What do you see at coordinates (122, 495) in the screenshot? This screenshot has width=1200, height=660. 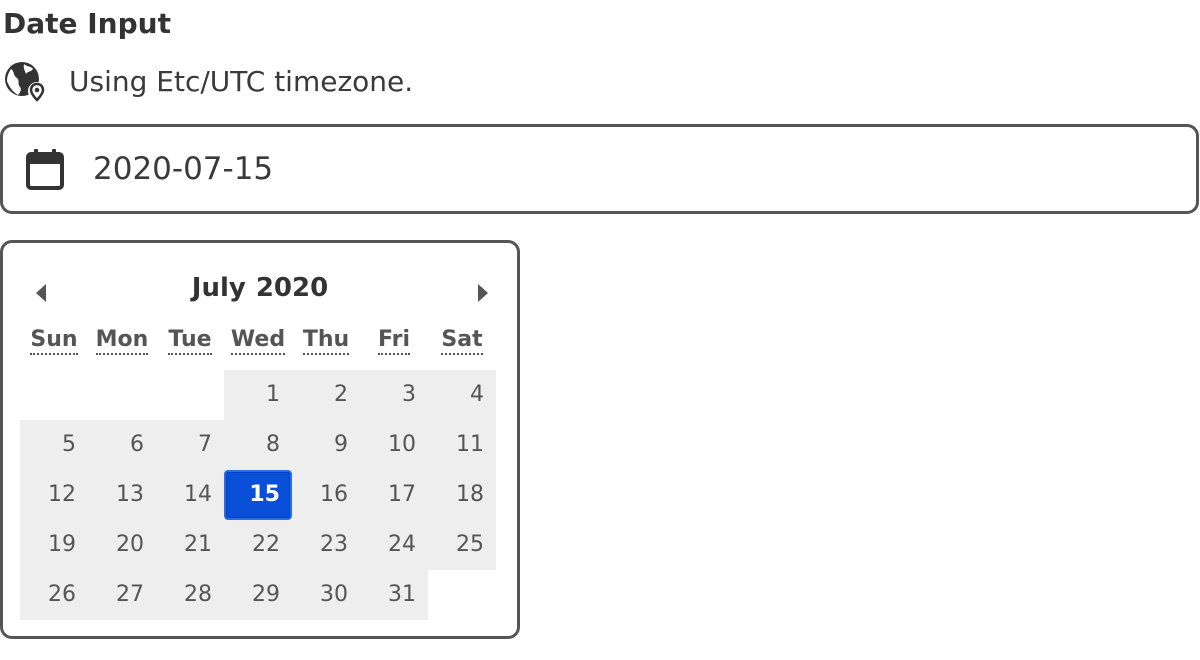 I see `calendar-day: 13` at bounding box center [122, 495].